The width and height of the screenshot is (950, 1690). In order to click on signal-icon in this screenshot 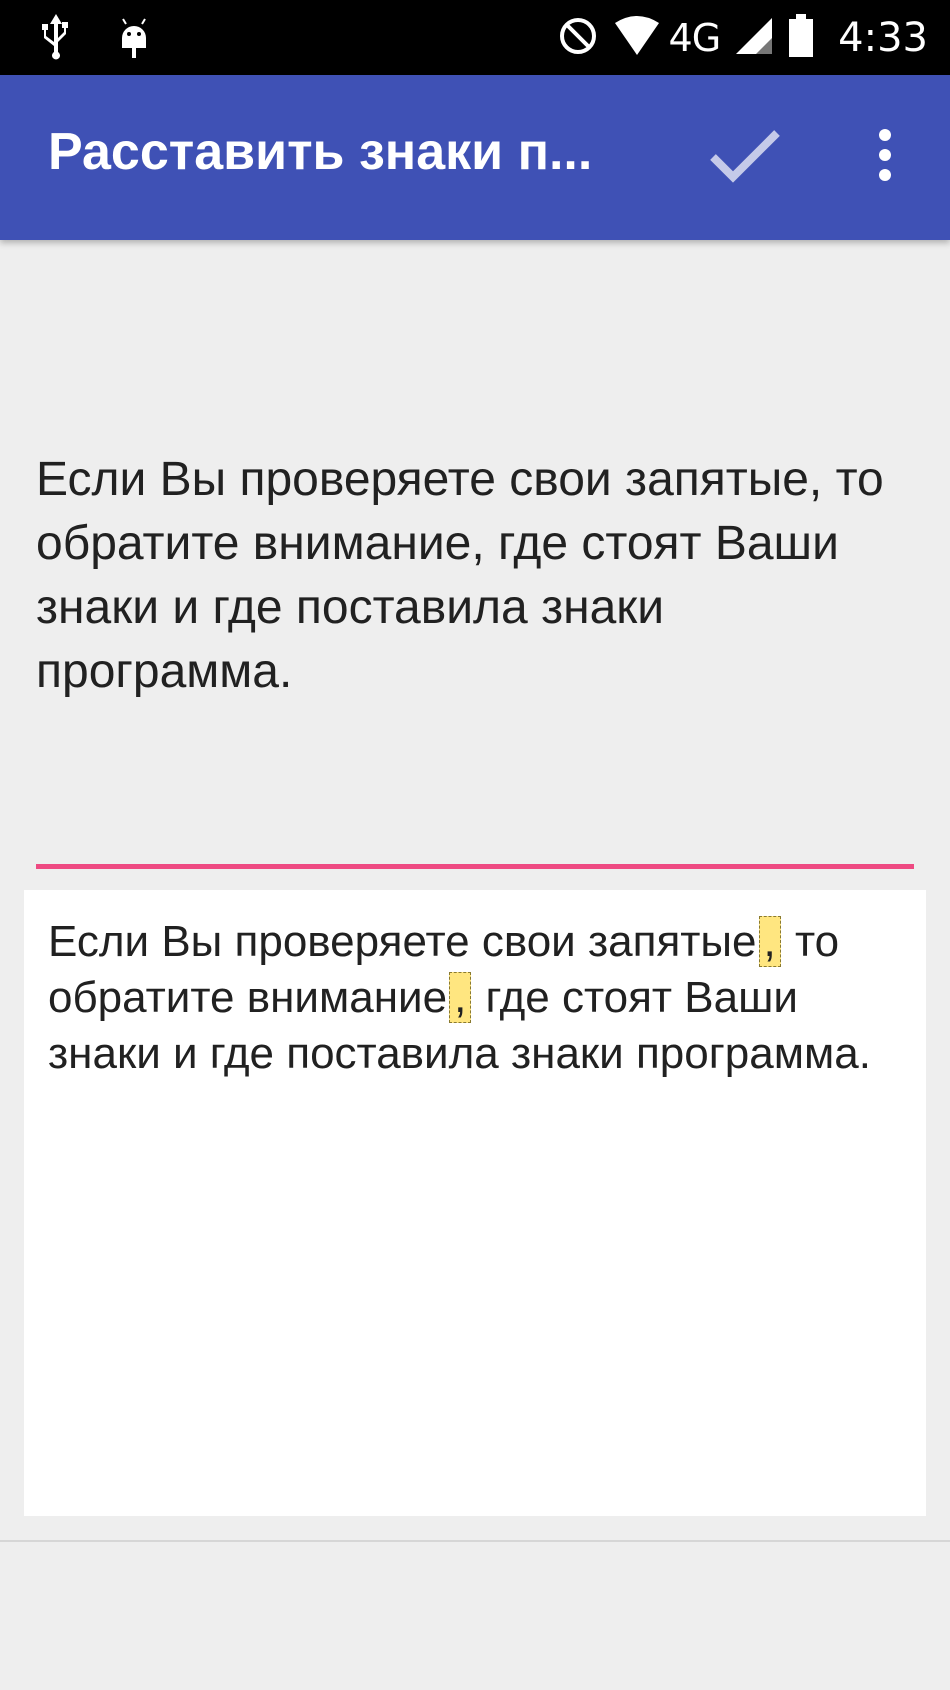, I will do `click(754, 38)`.